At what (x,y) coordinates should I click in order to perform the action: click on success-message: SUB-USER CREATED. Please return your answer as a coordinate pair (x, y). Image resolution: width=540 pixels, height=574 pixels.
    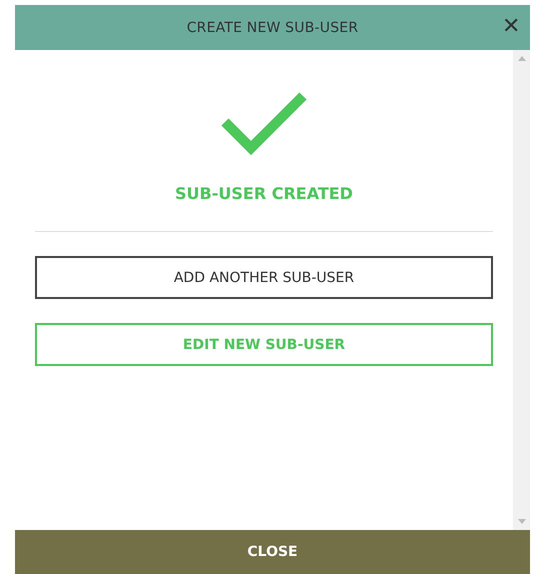
    Looking at the image, I should click on (264, 193).